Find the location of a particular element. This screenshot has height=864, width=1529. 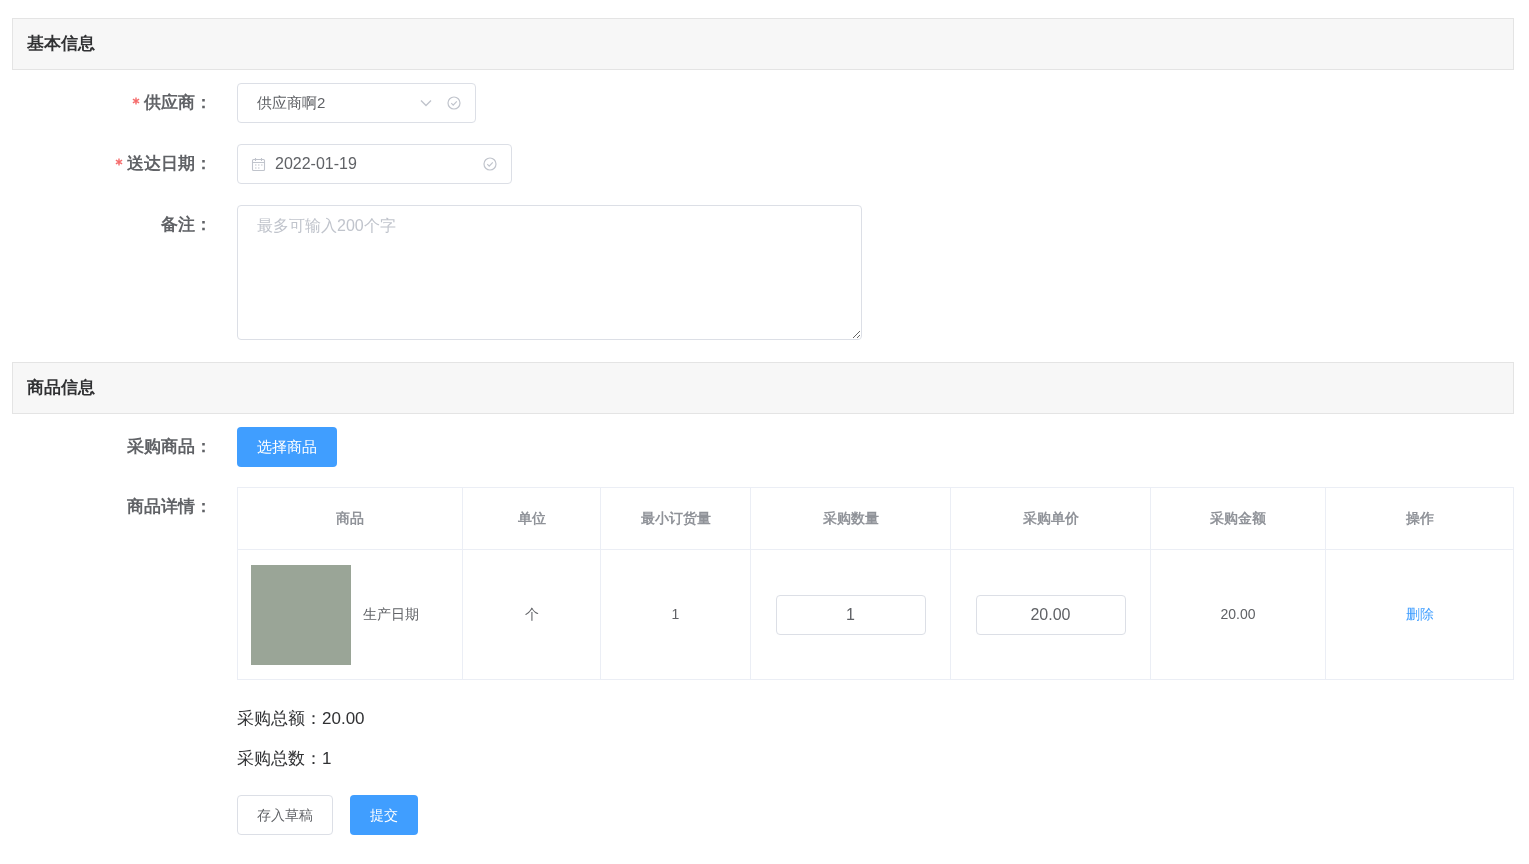

column-header: 采购金额 is located at coordinates (1238, 519).